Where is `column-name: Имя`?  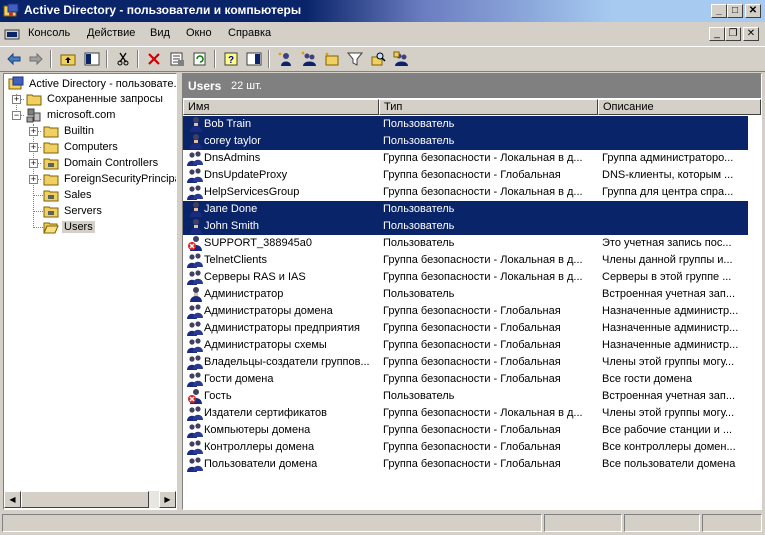 column-name: Имя is located at coordinates (281, 107).